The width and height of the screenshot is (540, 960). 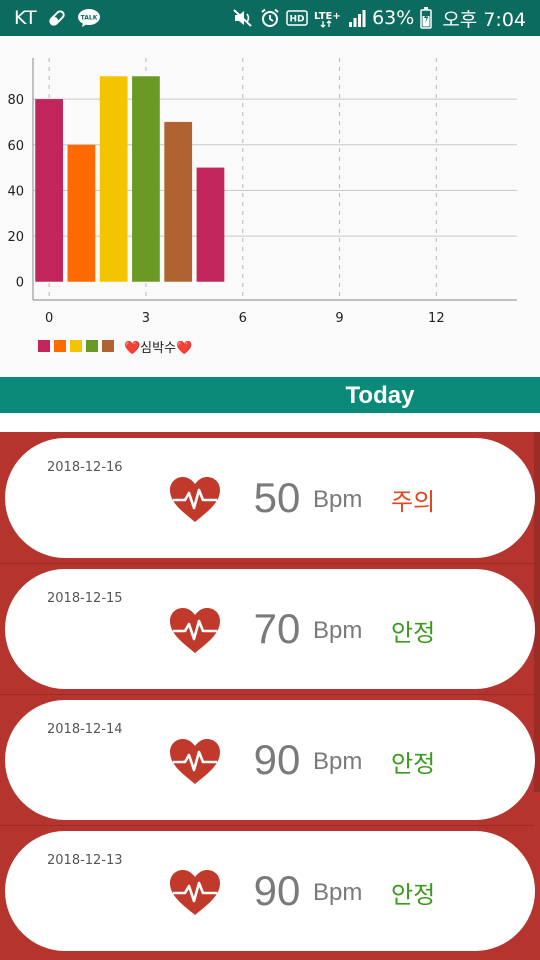 What do you see at coordinates (426, 18) in the screenshot?
I see `battery-icon` at bounding box center [426, 18].